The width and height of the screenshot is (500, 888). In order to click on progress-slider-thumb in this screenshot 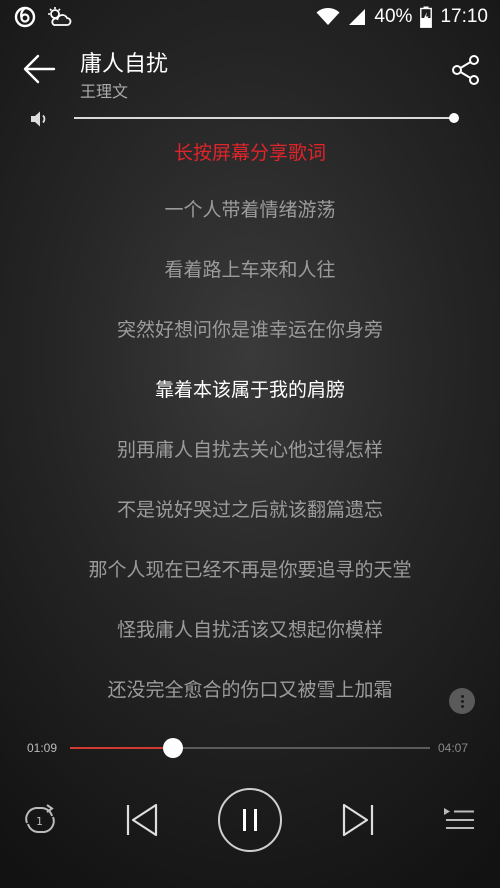, I will do `click(173, 748)`.